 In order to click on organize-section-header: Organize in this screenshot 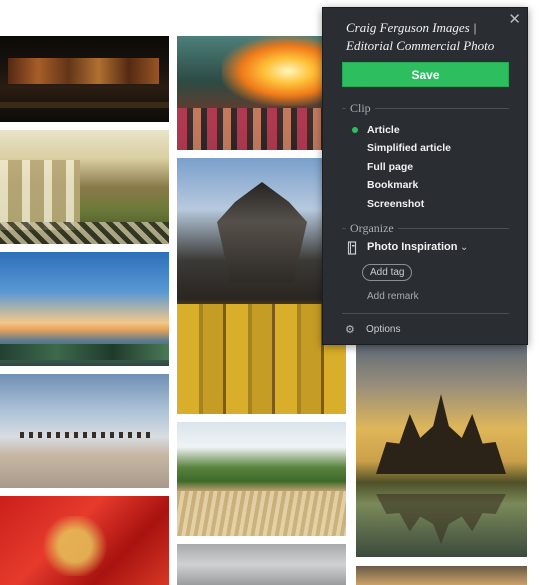, I will do `click(425, 228)`.